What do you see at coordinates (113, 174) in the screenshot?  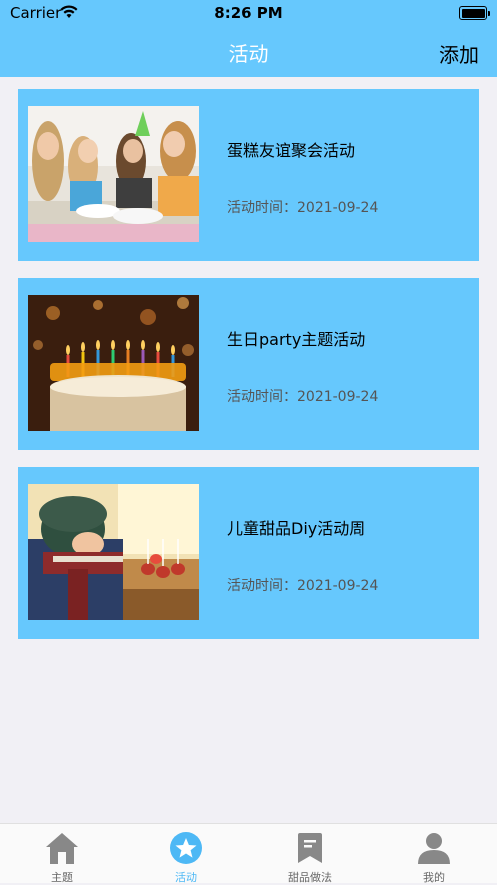 I see `activity-photo-party` at bounding box center [113, 174].